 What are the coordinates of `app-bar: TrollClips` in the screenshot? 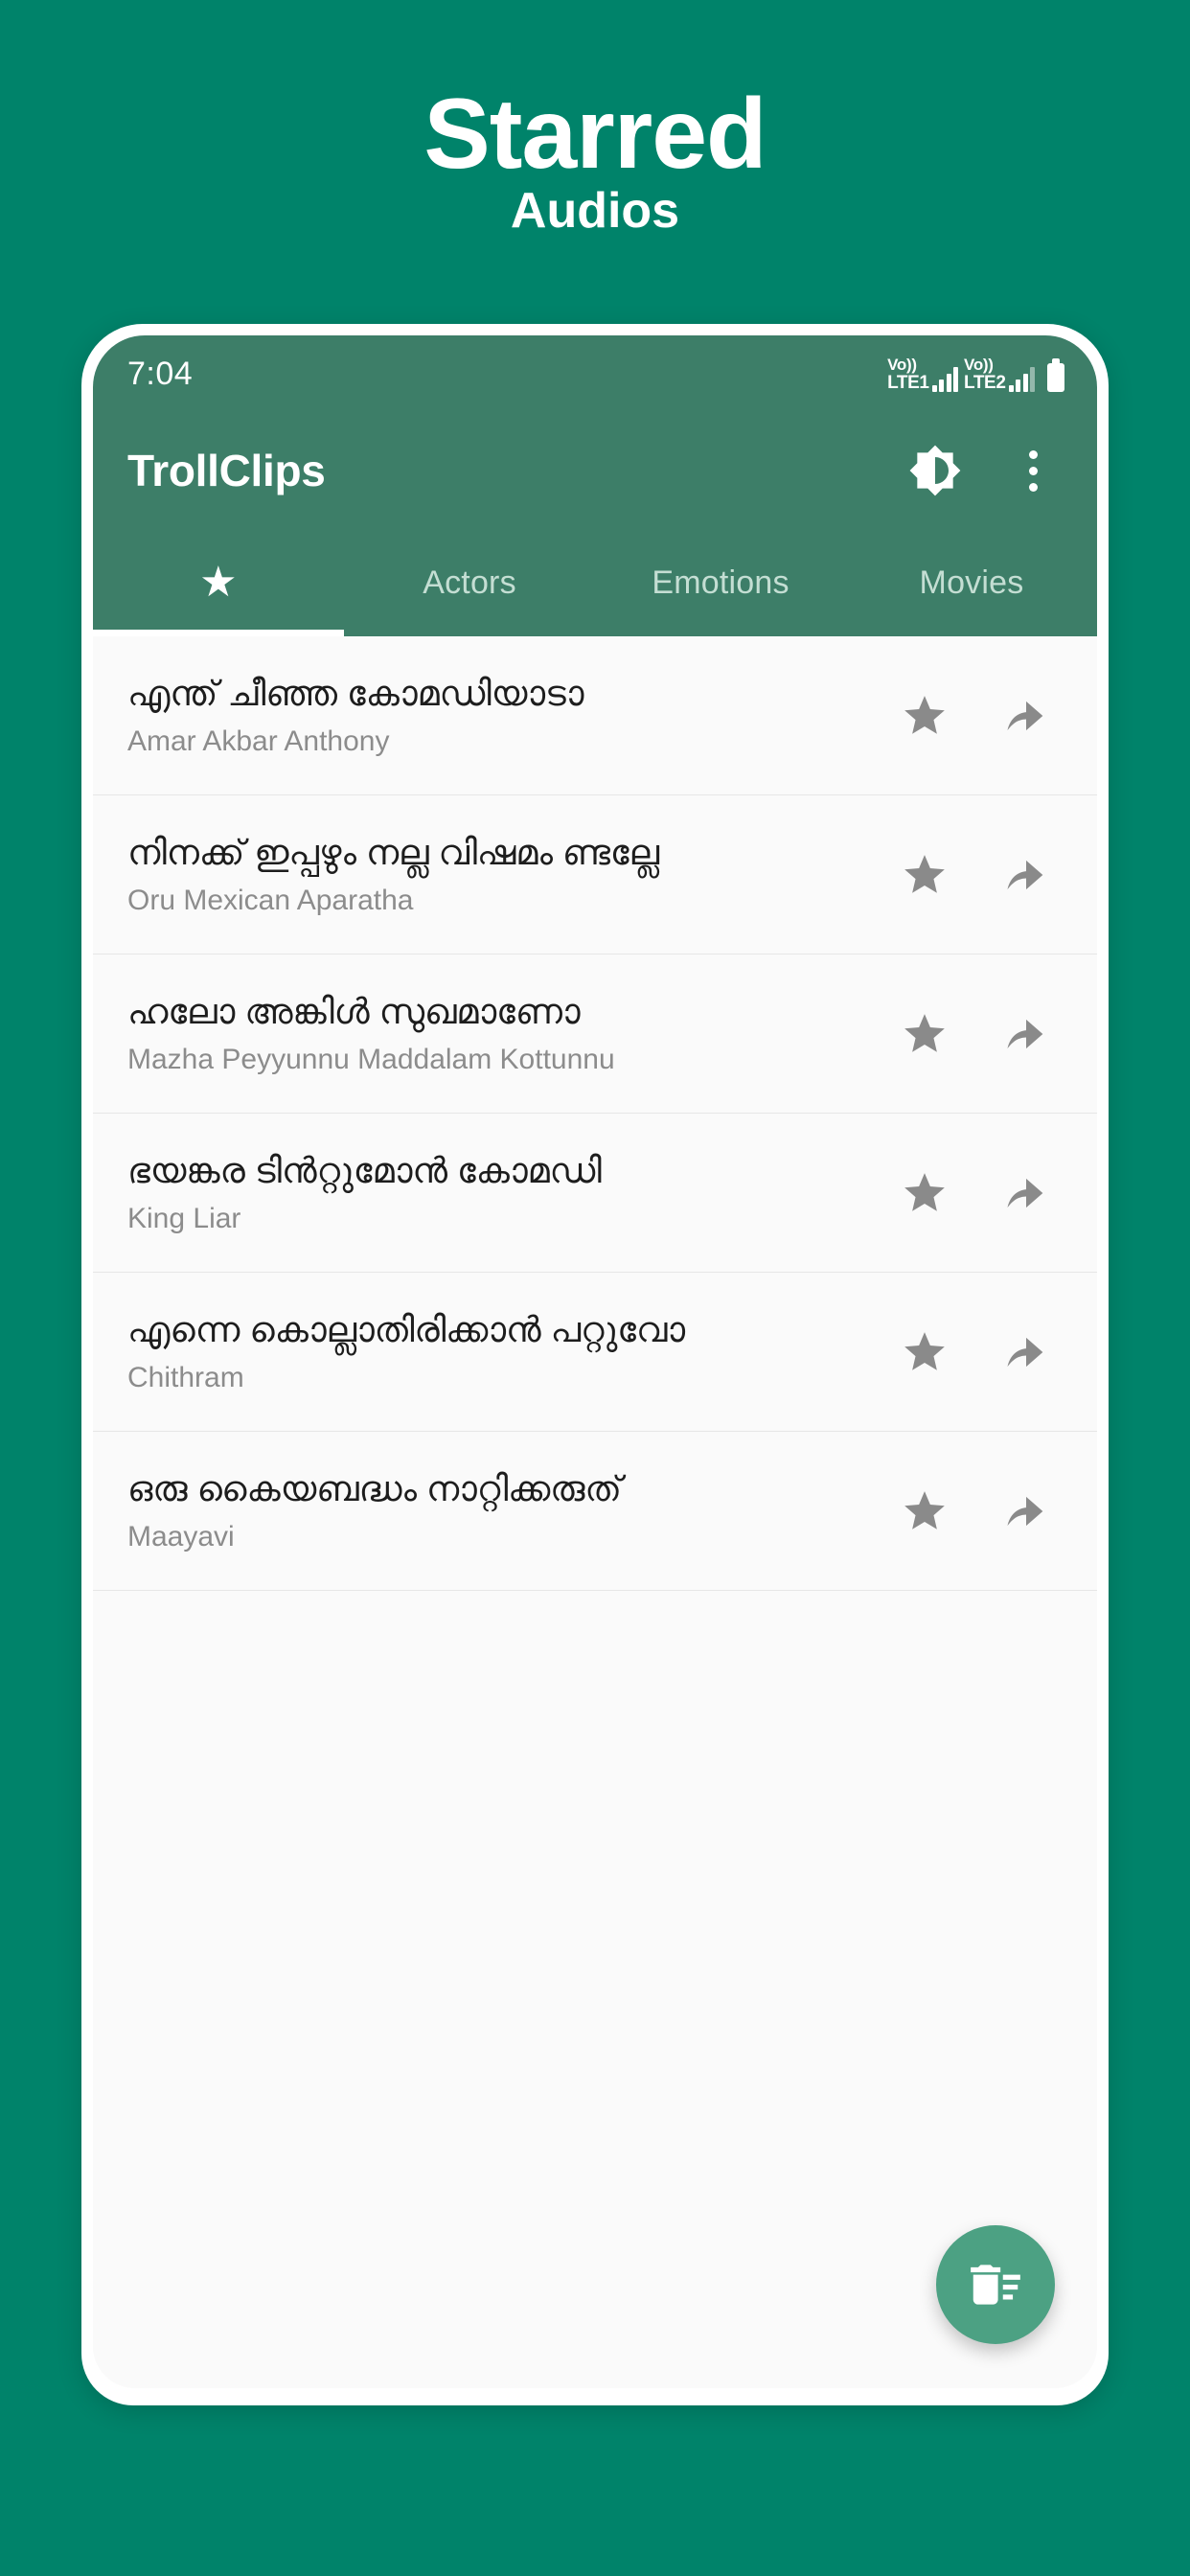 It's located at (595, 470).